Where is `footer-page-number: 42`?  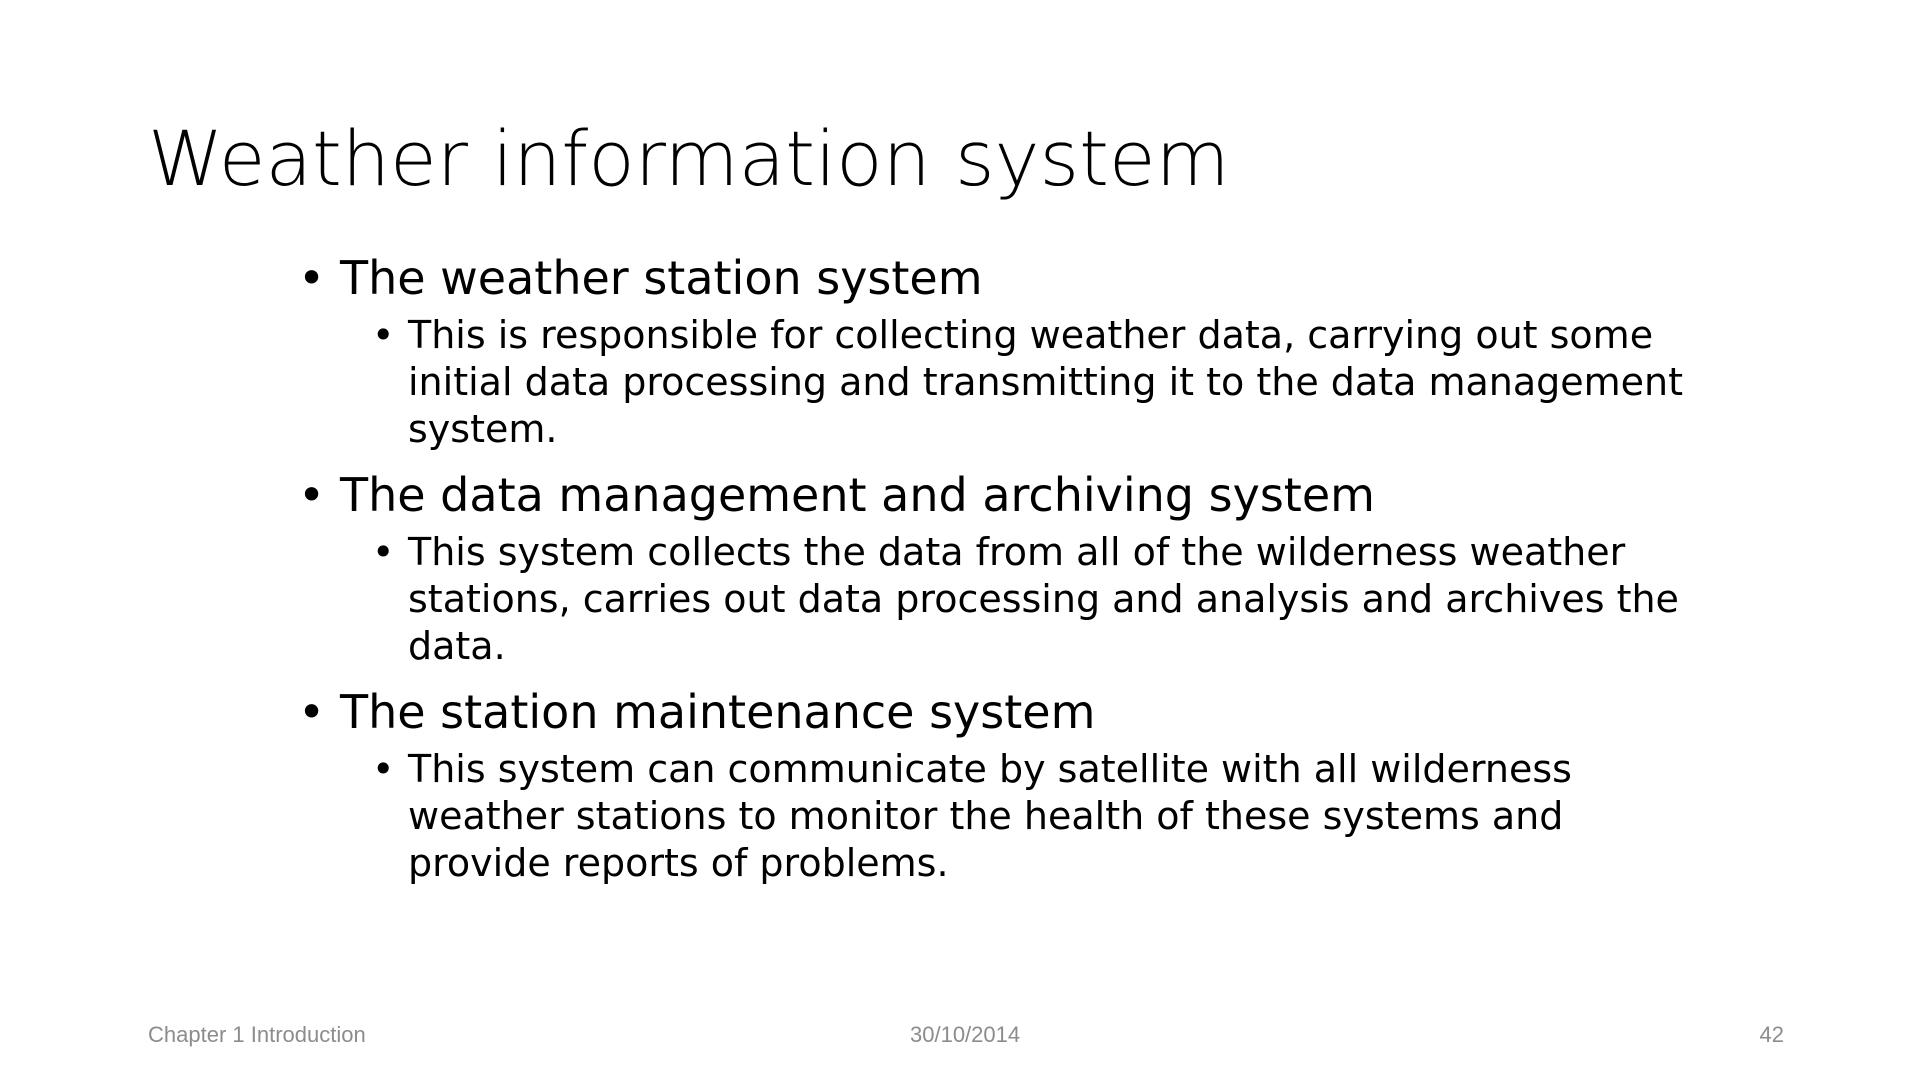 footer-page-number: 42 is located at coordinates (1771, 1034).